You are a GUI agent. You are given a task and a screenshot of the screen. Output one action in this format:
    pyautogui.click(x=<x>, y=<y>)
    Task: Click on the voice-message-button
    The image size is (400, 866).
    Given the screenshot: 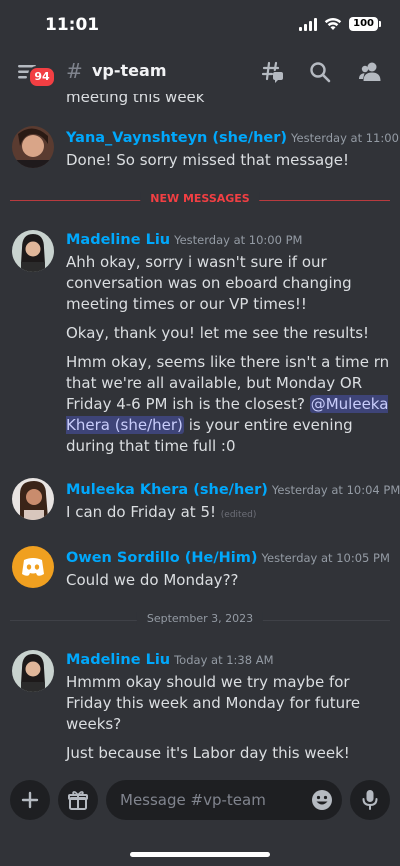 What is the action you would take?
    pyautogui.click(x=370, y=800)
    